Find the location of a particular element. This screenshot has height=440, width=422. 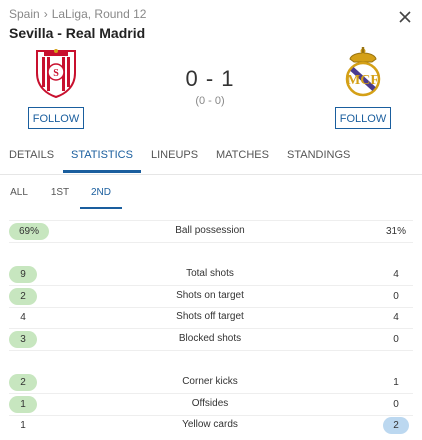

subtab-2nd: 2ND is located at coordinates (101, 194).